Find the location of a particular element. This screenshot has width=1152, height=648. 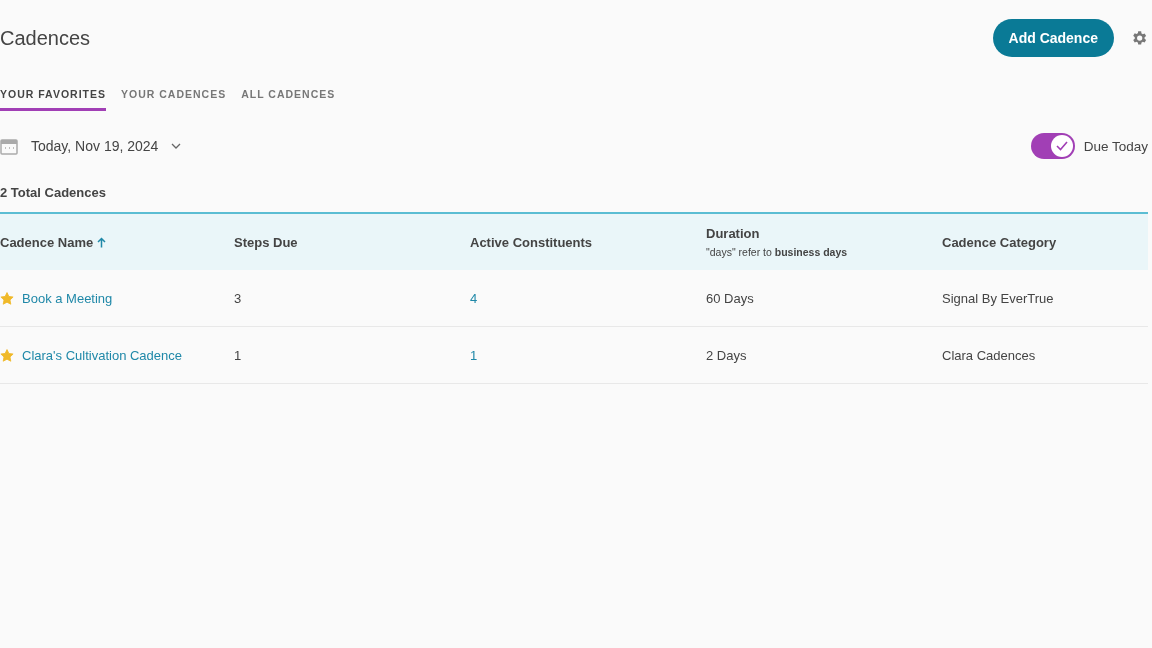

column-header: Duration is located at coordinates (824, 233).